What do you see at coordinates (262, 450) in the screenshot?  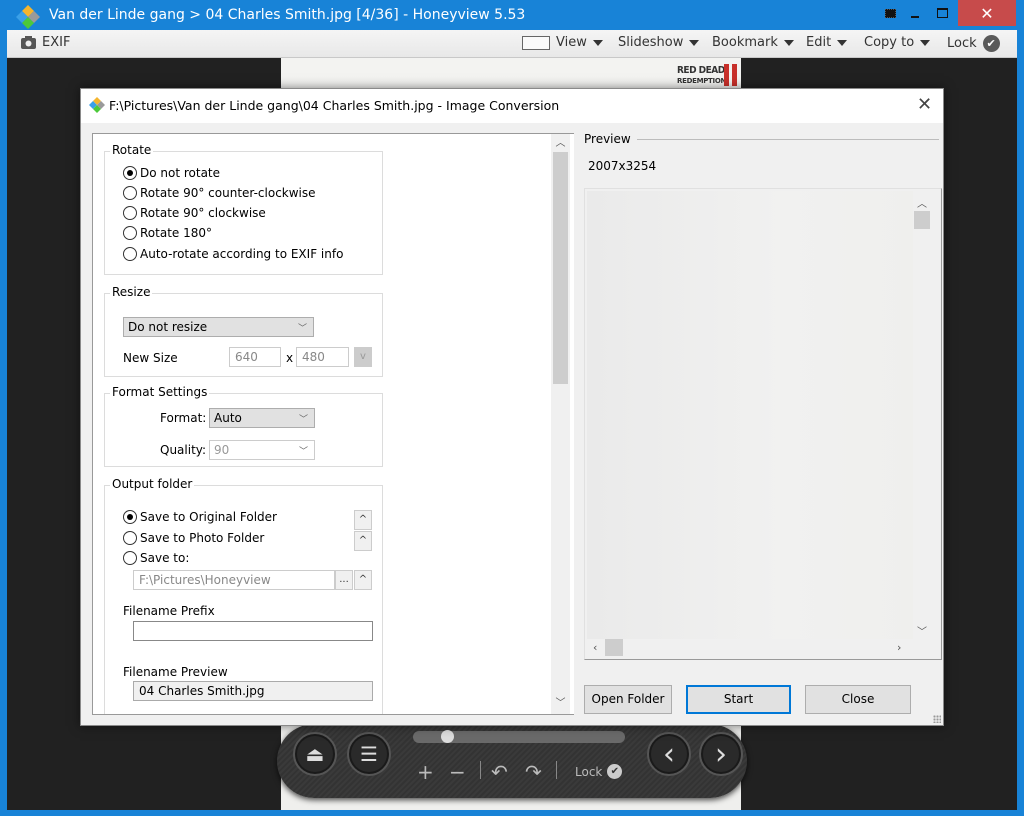 I see `quality-select: 90 ﹀` at bounding box center [262, 450].